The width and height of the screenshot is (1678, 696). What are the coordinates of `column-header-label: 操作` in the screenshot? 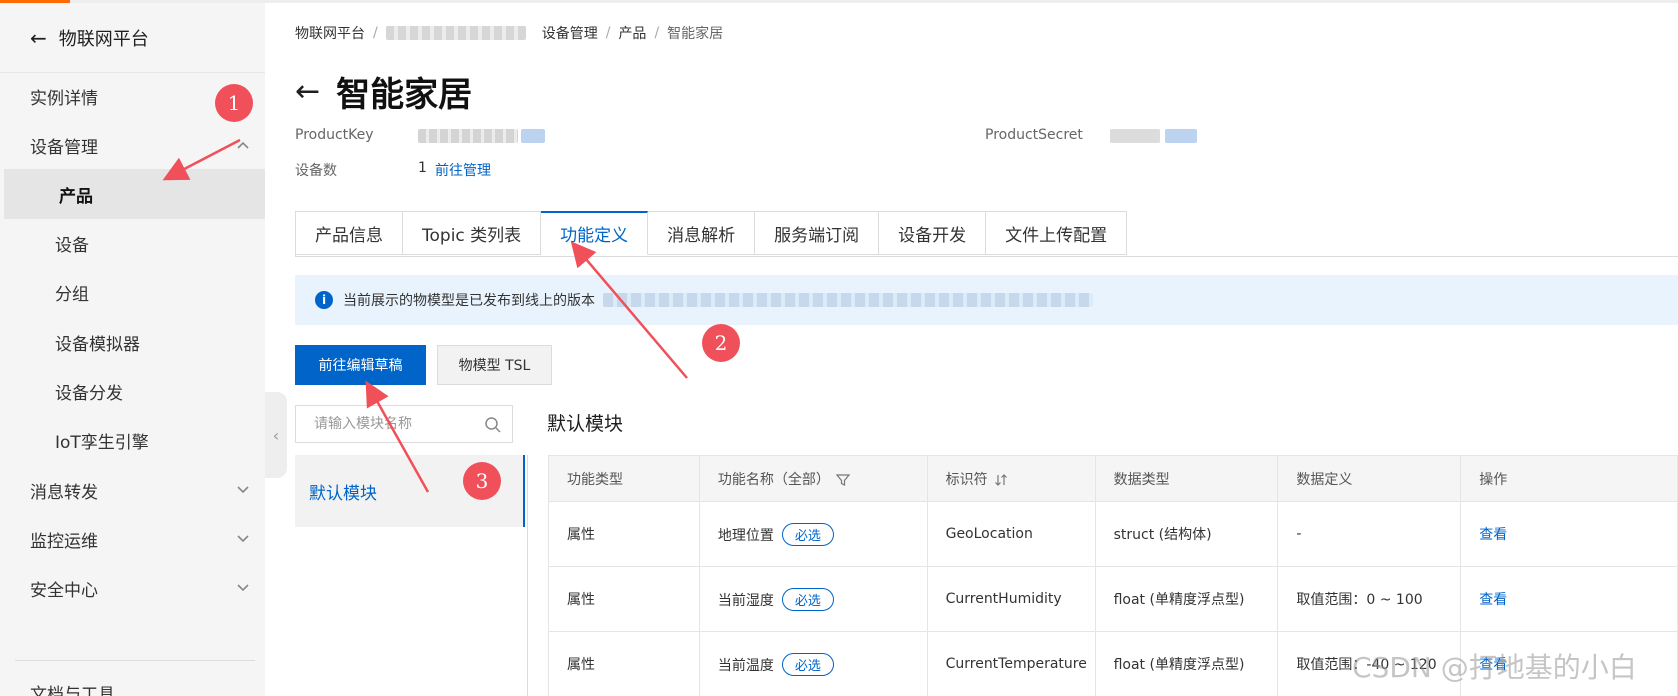 It's located at (1493, 479).